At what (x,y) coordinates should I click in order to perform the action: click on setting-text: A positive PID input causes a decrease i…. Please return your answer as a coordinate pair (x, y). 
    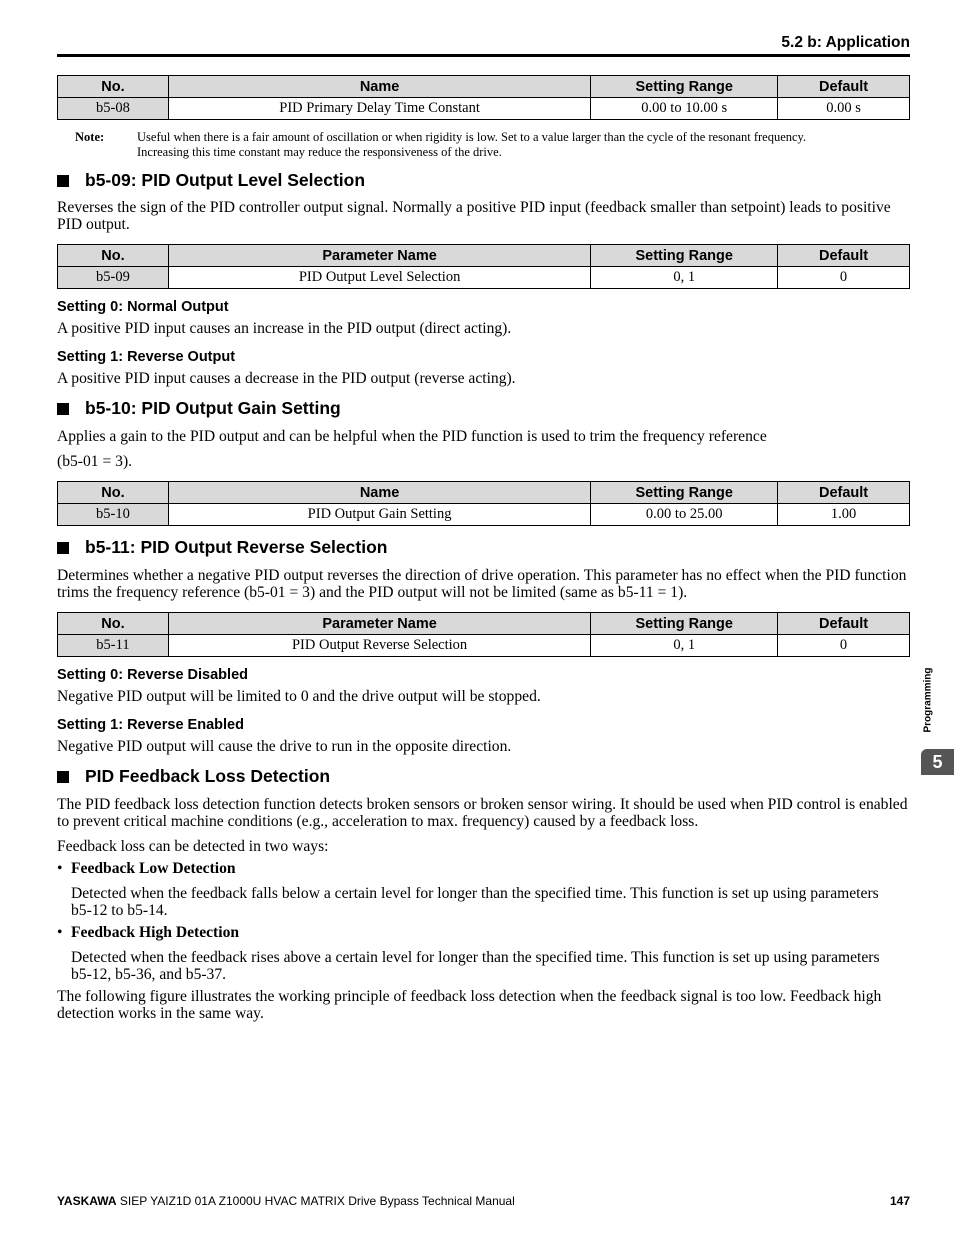
    Looking at the image, I should click on (286, 378).